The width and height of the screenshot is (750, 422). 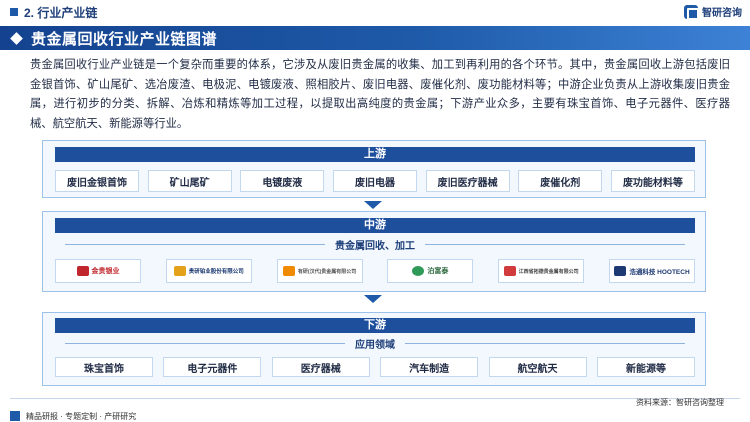 I want to click on brand-logo-icon, so click(x=691, y=12).